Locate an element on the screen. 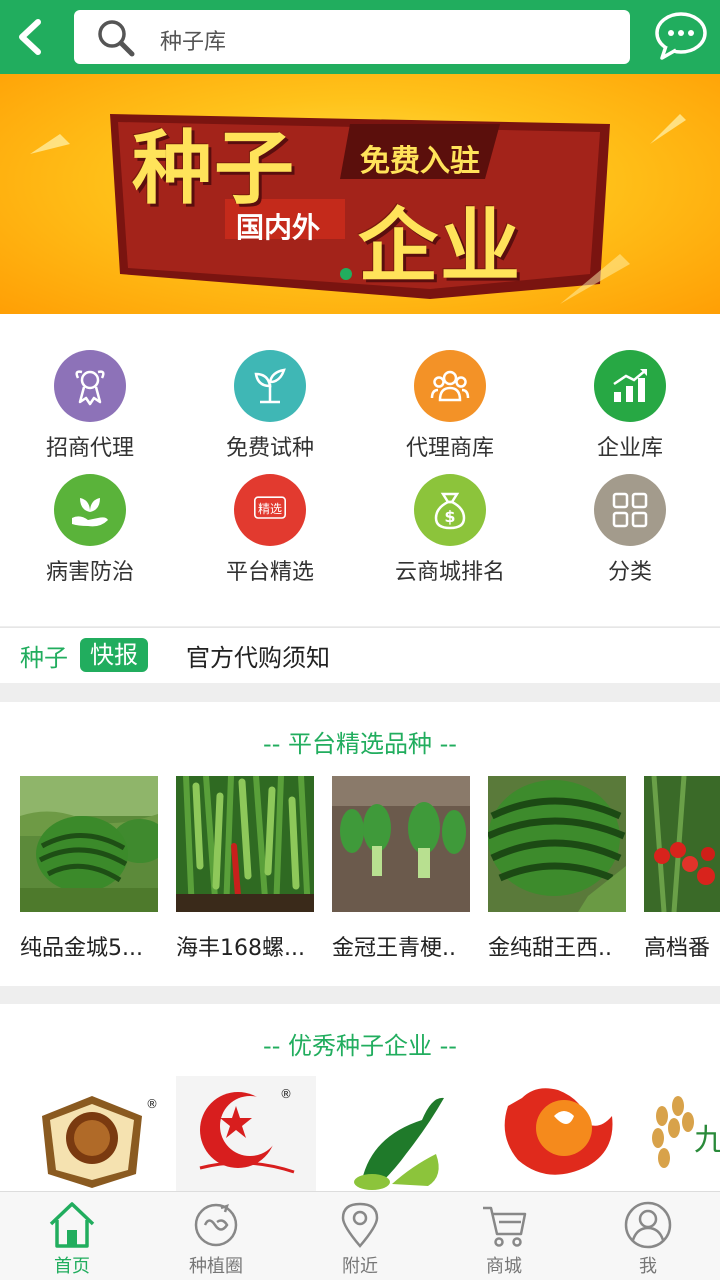  nav-item-planting-circle: 种植圈 is located at coordinates (216, 1236).